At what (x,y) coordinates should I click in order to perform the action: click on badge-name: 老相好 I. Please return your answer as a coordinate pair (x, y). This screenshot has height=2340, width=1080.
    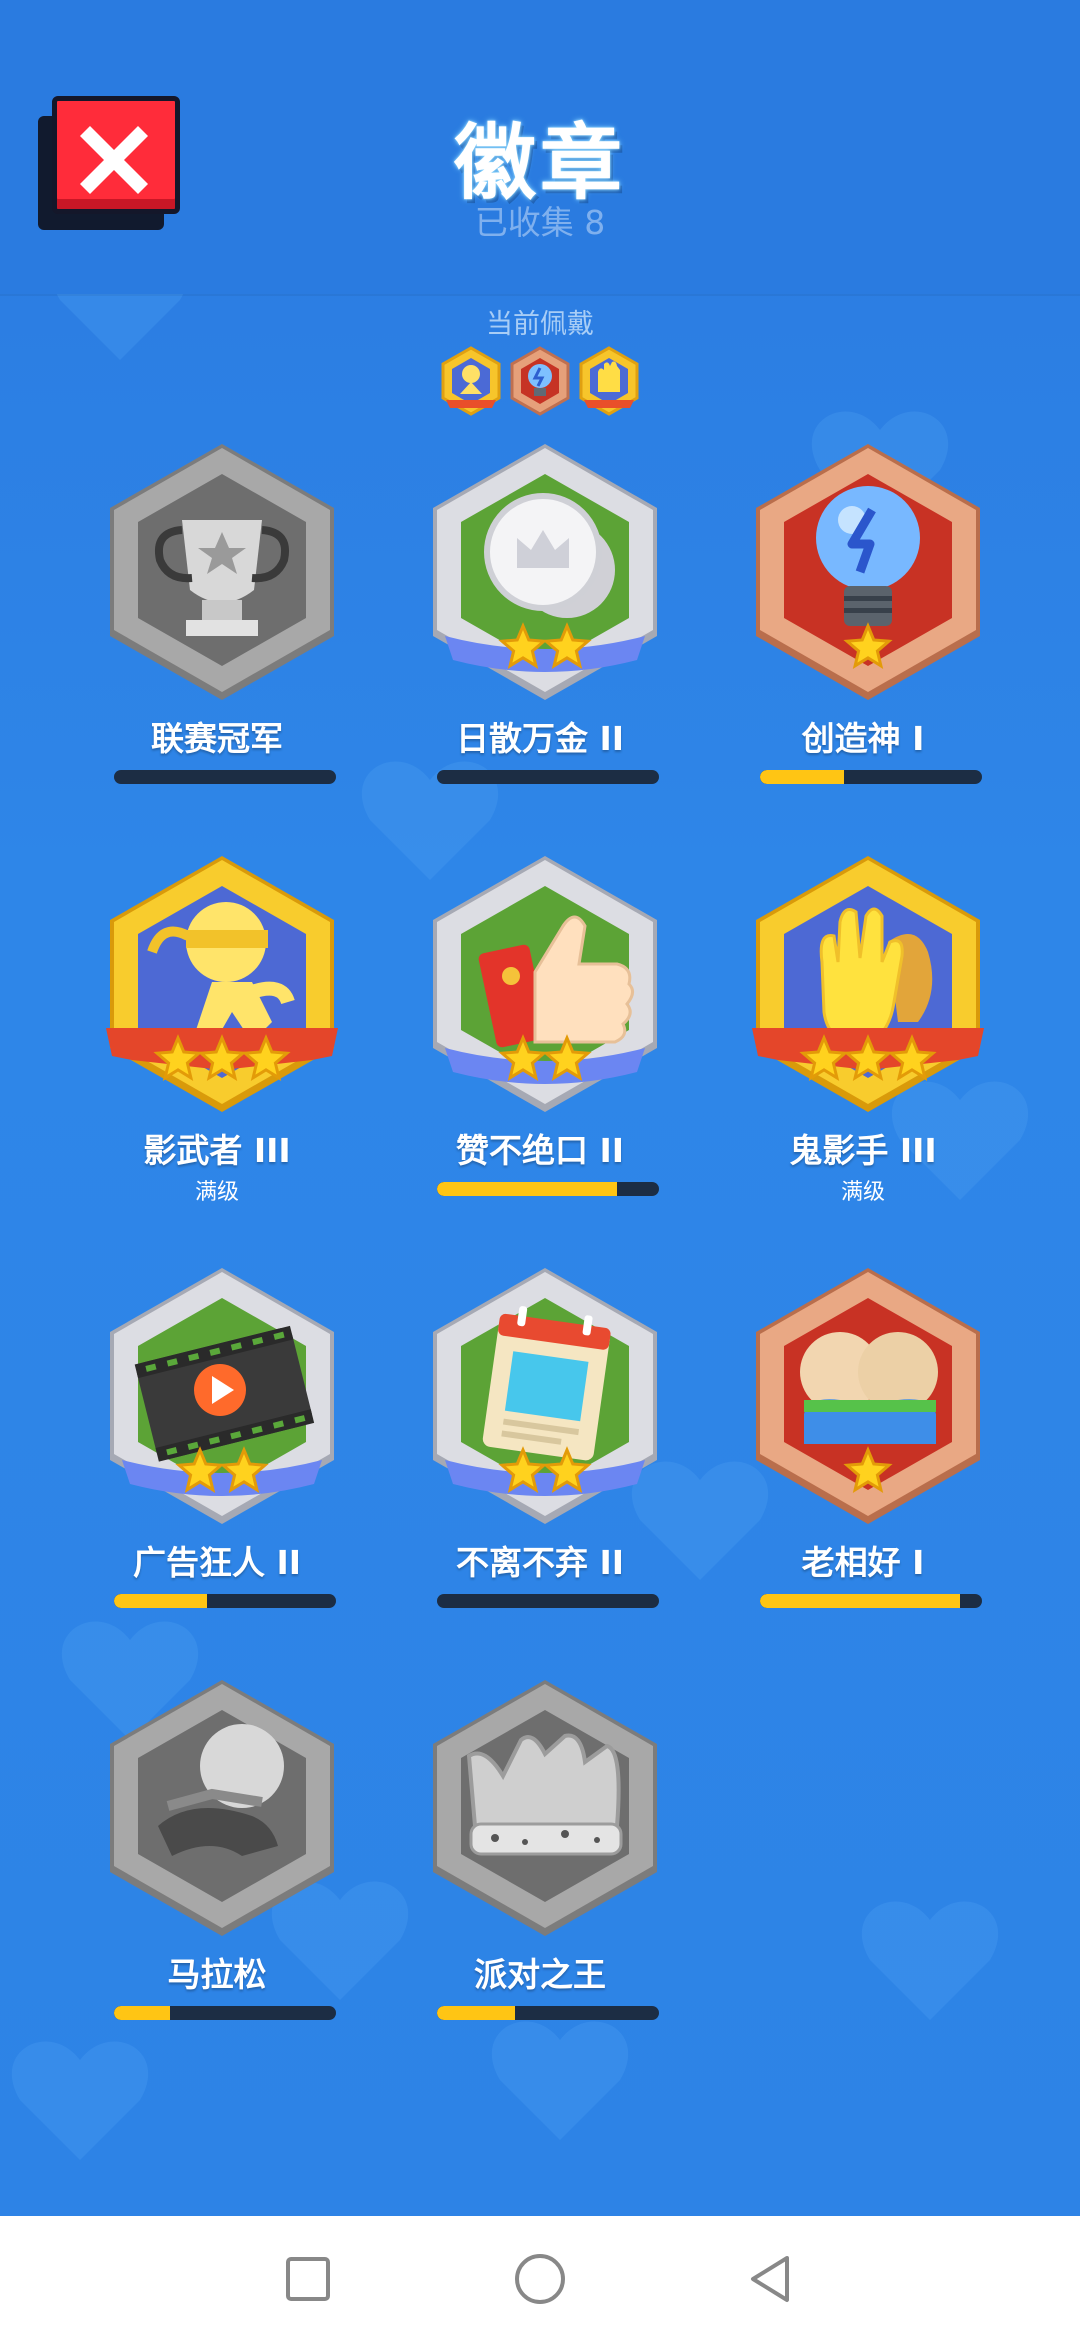
    Looking at the image, I should click on (863, 1562).